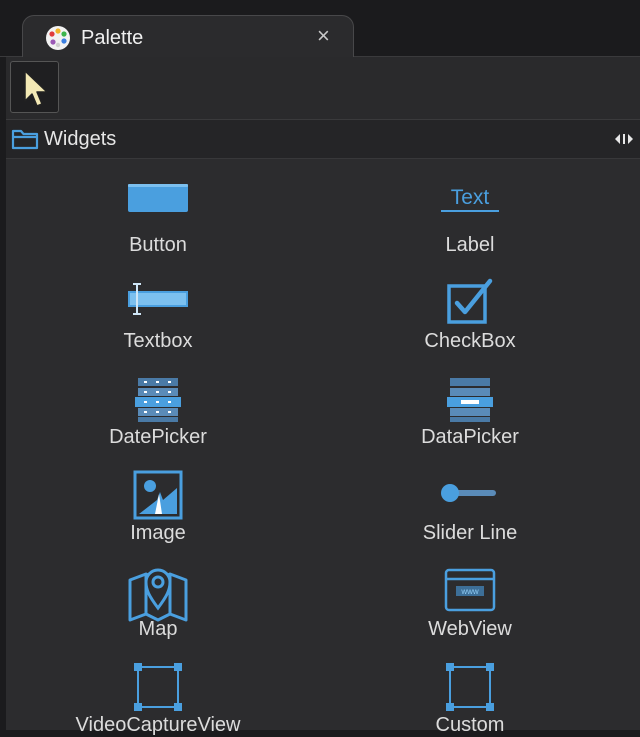 The height and width of the screenshot is (737, 640). Describe the element at coordinates (158, 629) in the screenshot. I see `widget-label: Map` at that location.